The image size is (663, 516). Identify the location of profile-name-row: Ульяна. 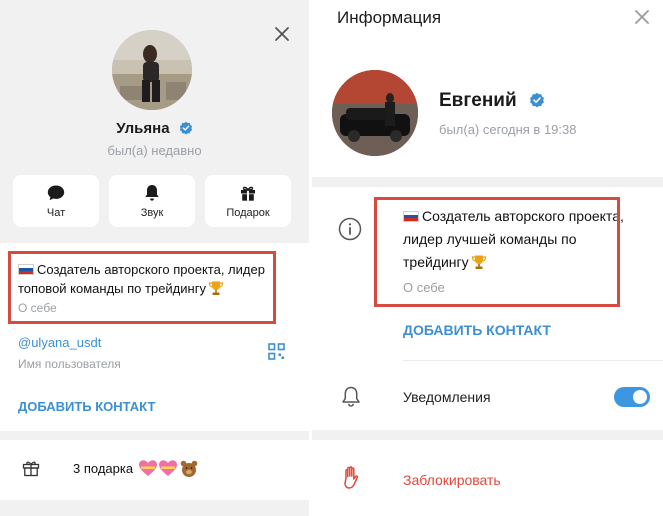
(154, 128).